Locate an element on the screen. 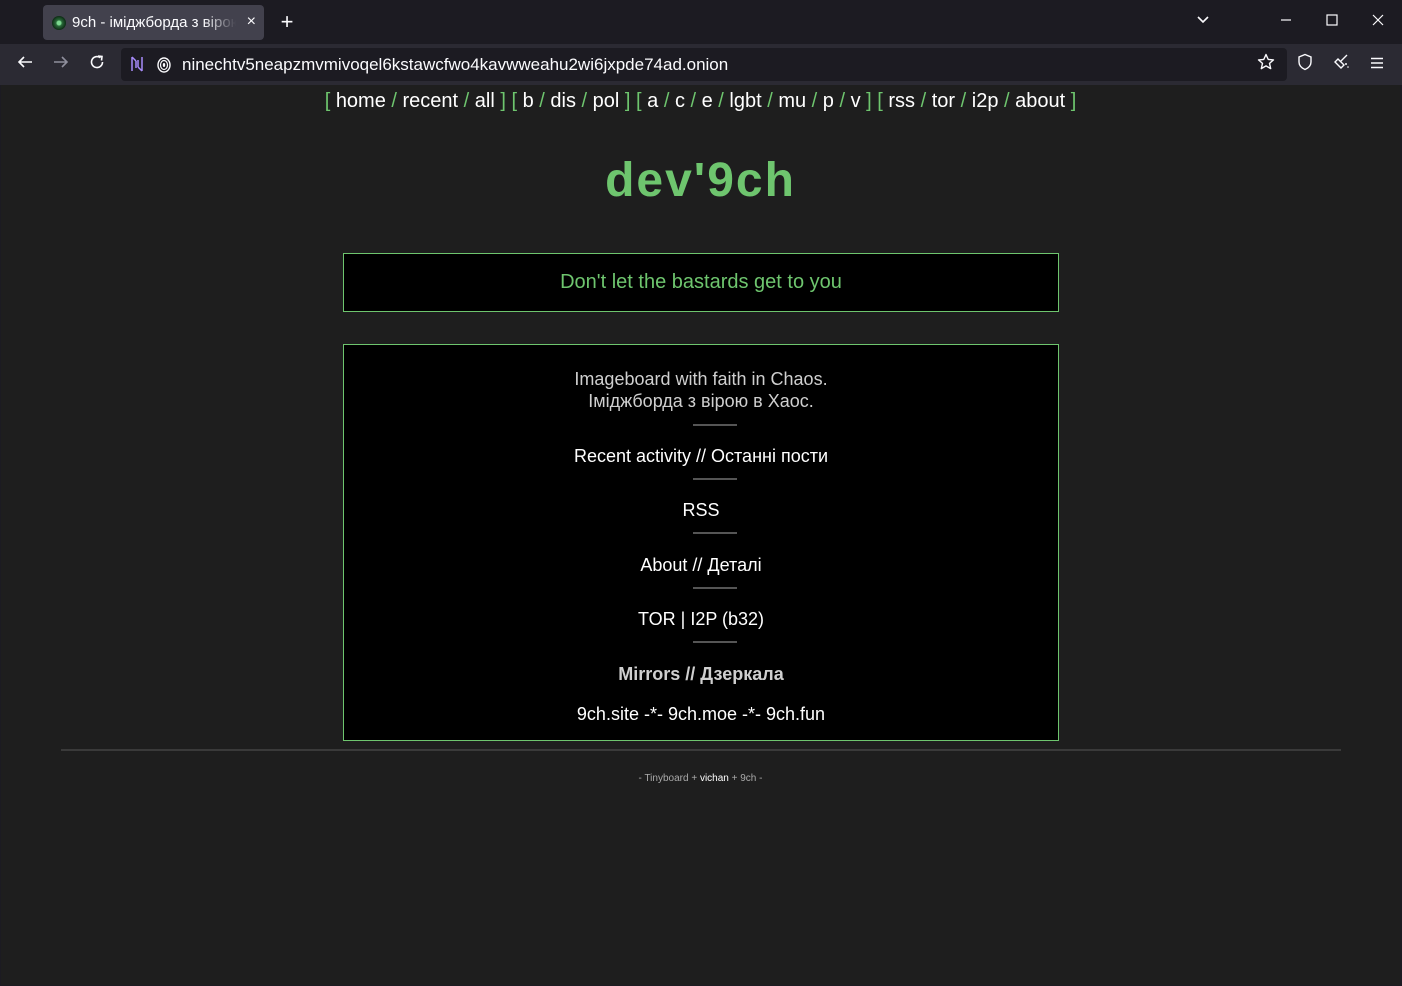 The width and height of the screenshot is (1402, 986). mirrors-list: 9ch.site -*- 9ch.moe -*- 9ch.fun is located at coordinates (701, 714).